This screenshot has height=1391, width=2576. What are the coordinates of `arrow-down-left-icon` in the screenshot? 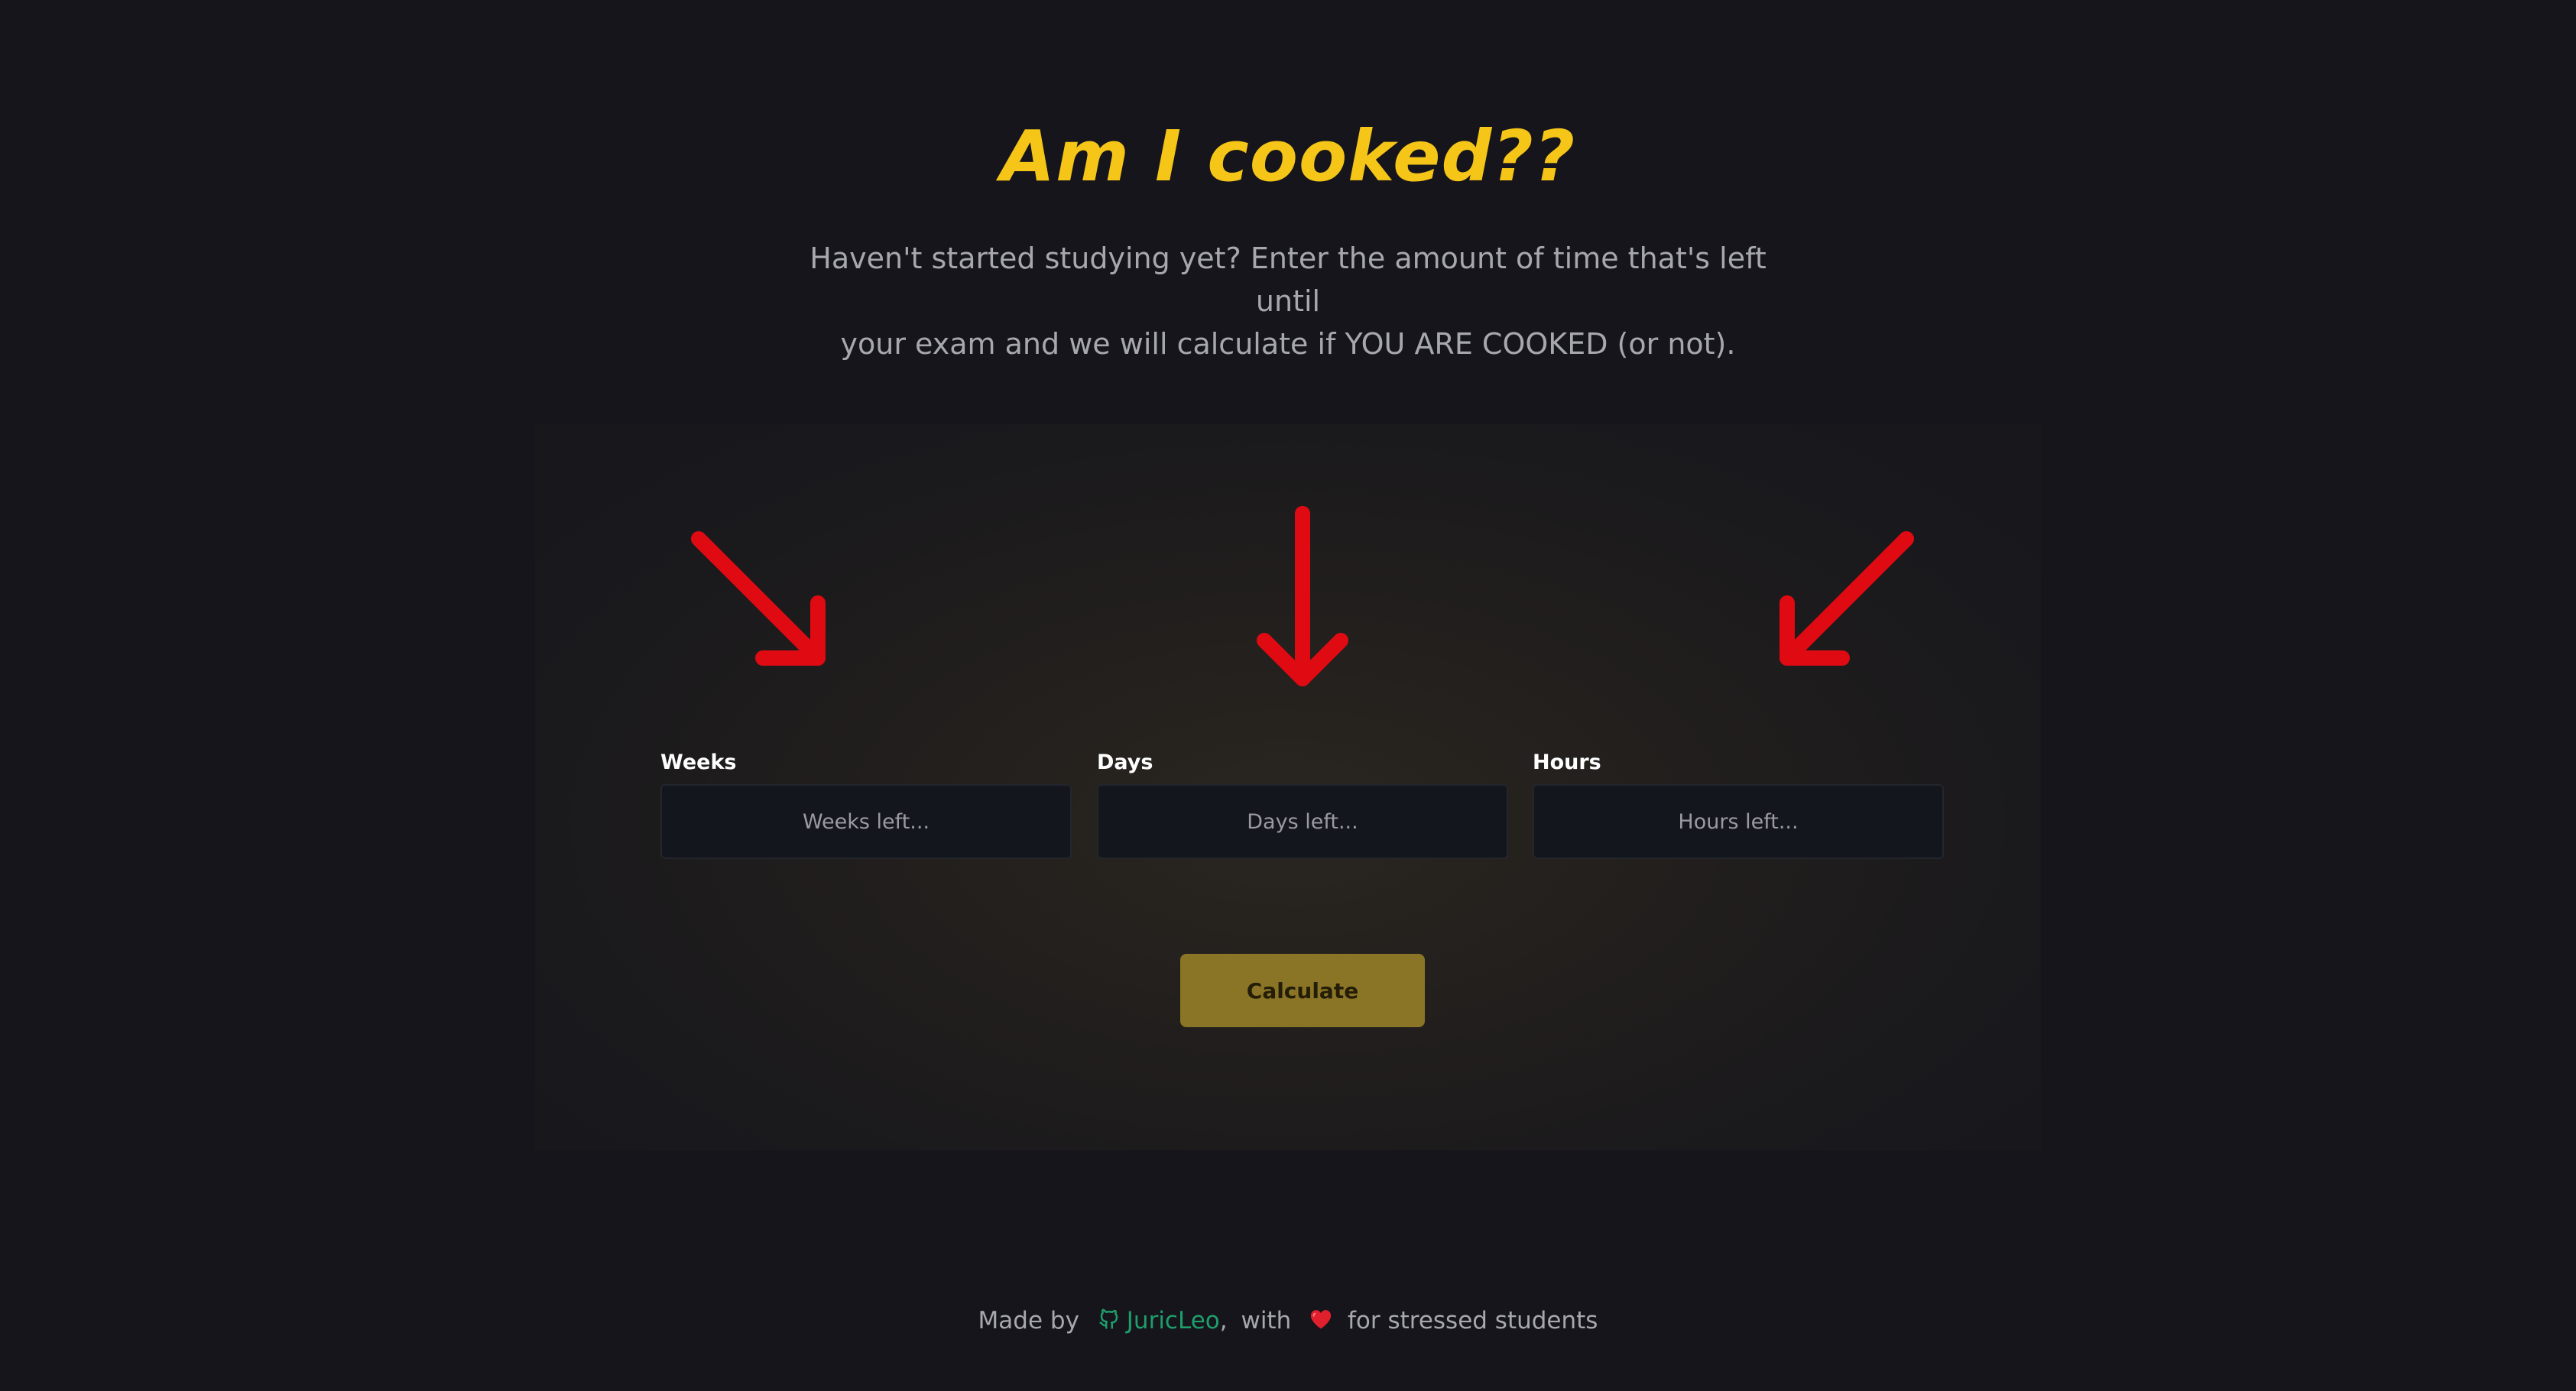 It's located at (1847, 598).